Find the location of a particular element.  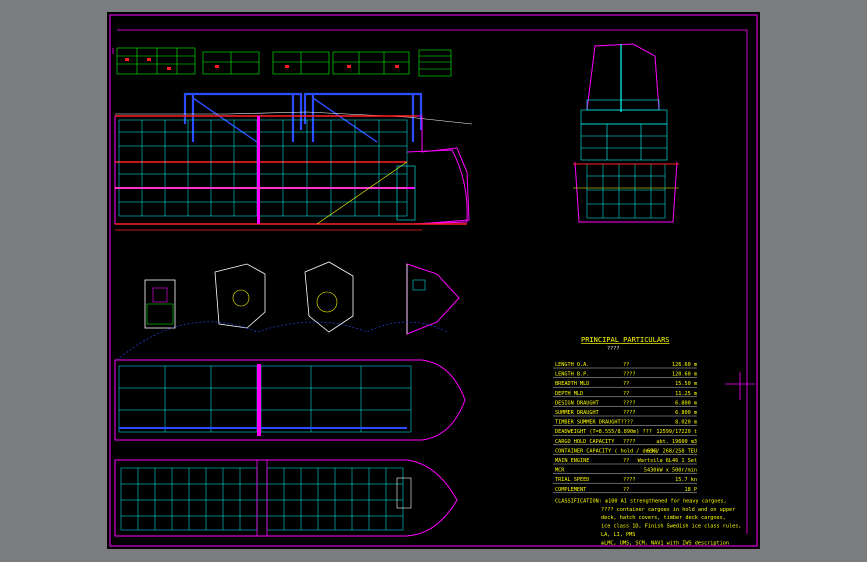

particulars-value: 5430kW x 500r/min is located at coordinates (670, 471).